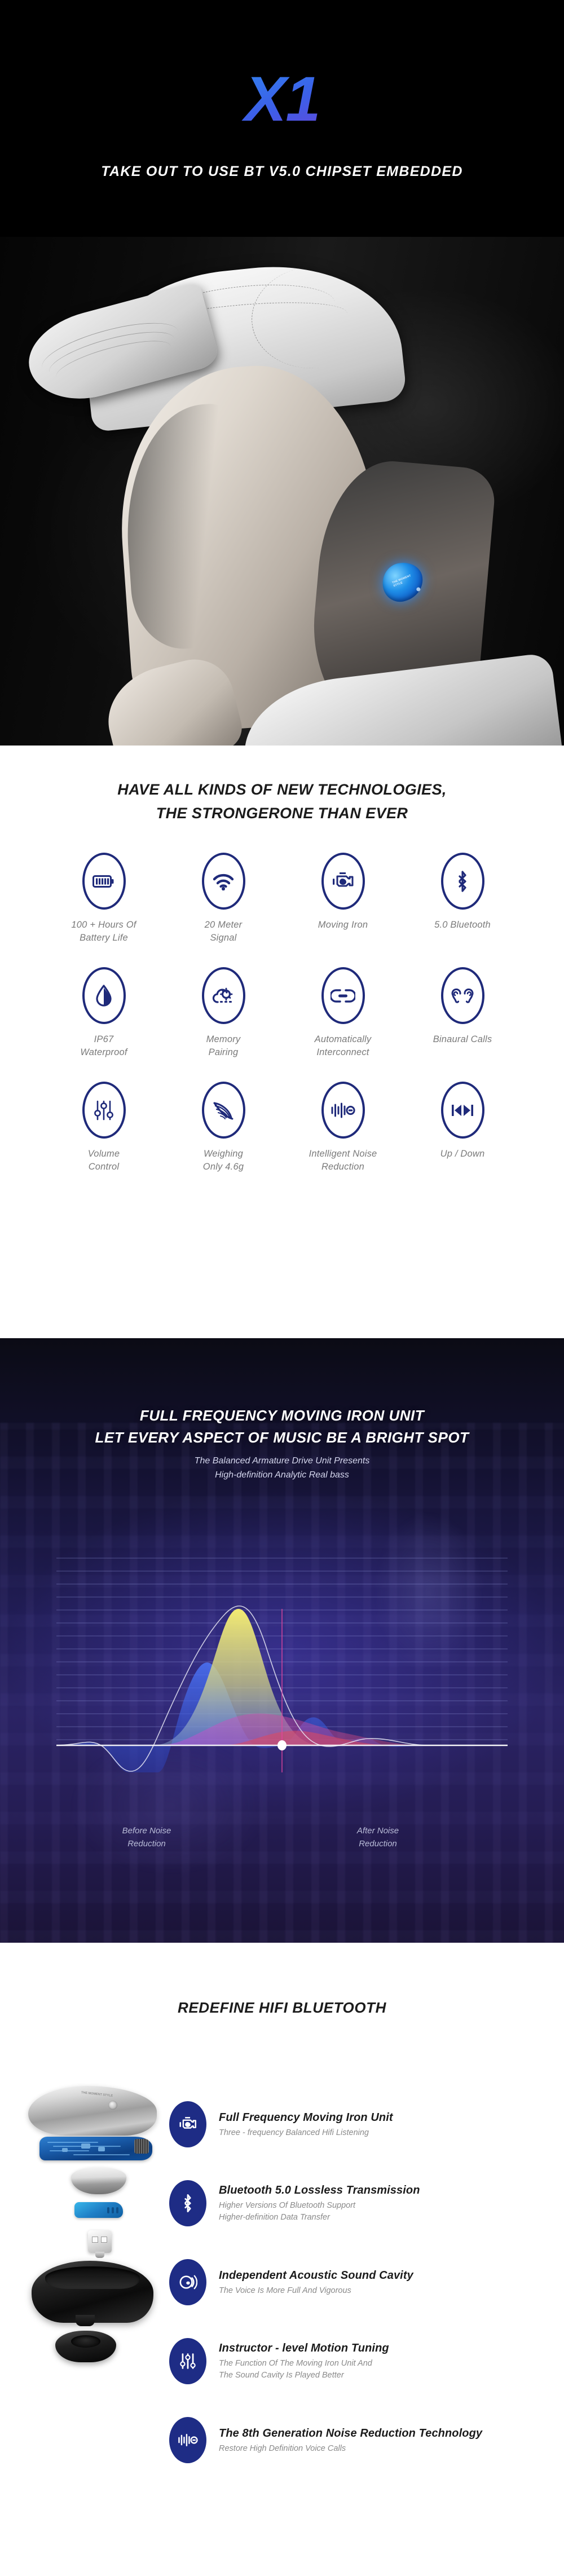  Describe the element at coordinates (103, 931) in the screenshot. I see `feature-label: 100 + Hours Of Battery Life` at that location.